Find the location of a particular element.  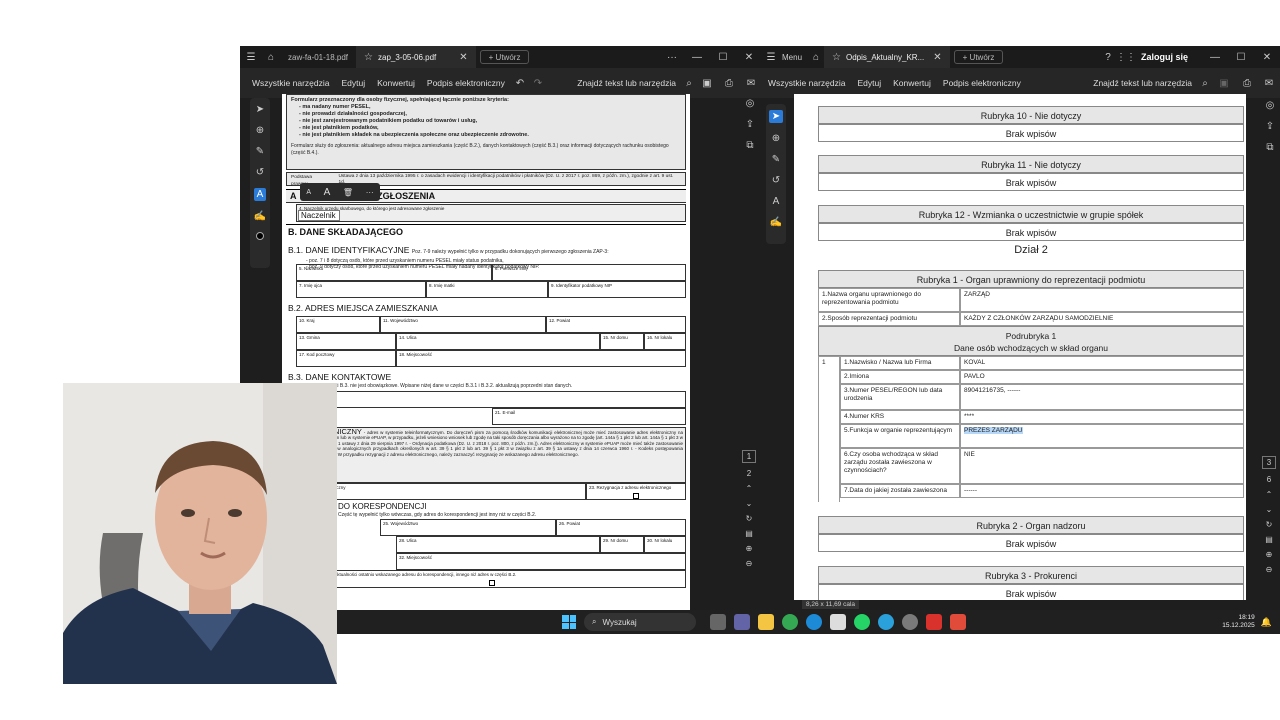

decrease-font-button: A is located at coordinates (308, 192).